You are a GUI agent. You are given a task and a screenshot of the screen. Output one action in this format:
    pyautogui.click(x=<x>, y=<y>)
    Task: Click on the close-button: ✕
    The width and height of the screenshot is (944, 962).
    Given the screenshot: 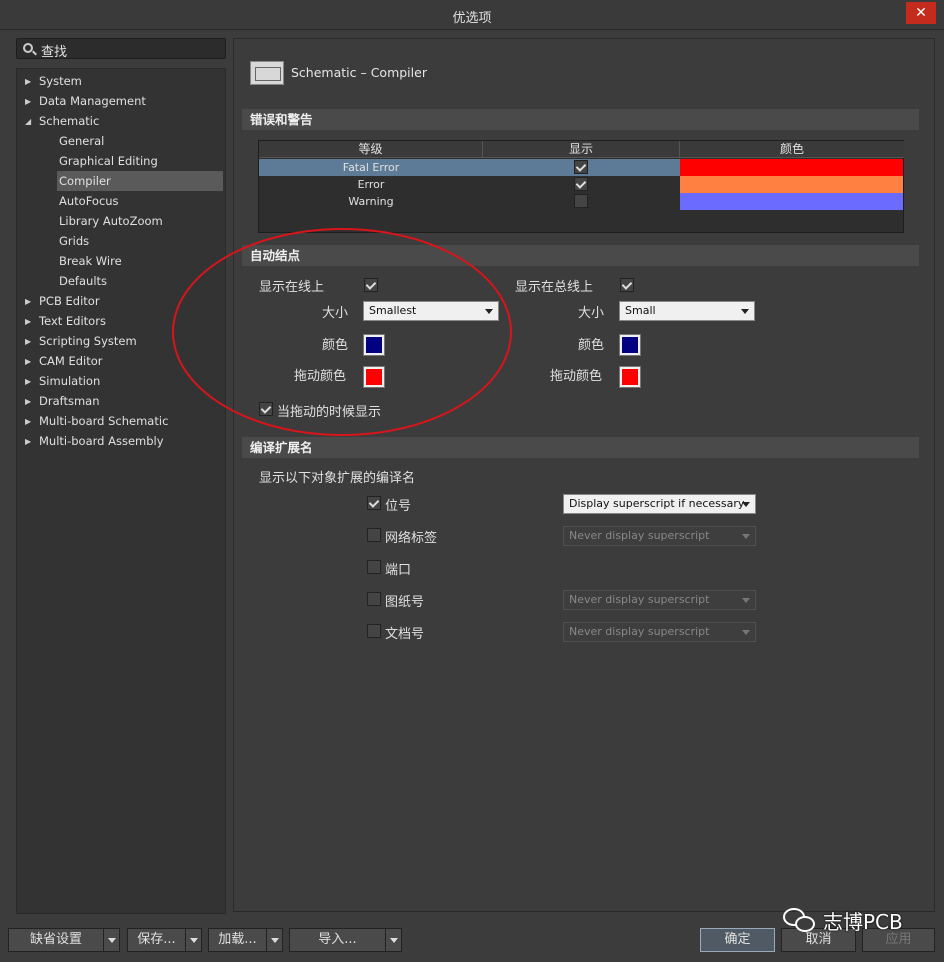 What is the action you would take?
    pyautogui.click(x=921, y=13)
    